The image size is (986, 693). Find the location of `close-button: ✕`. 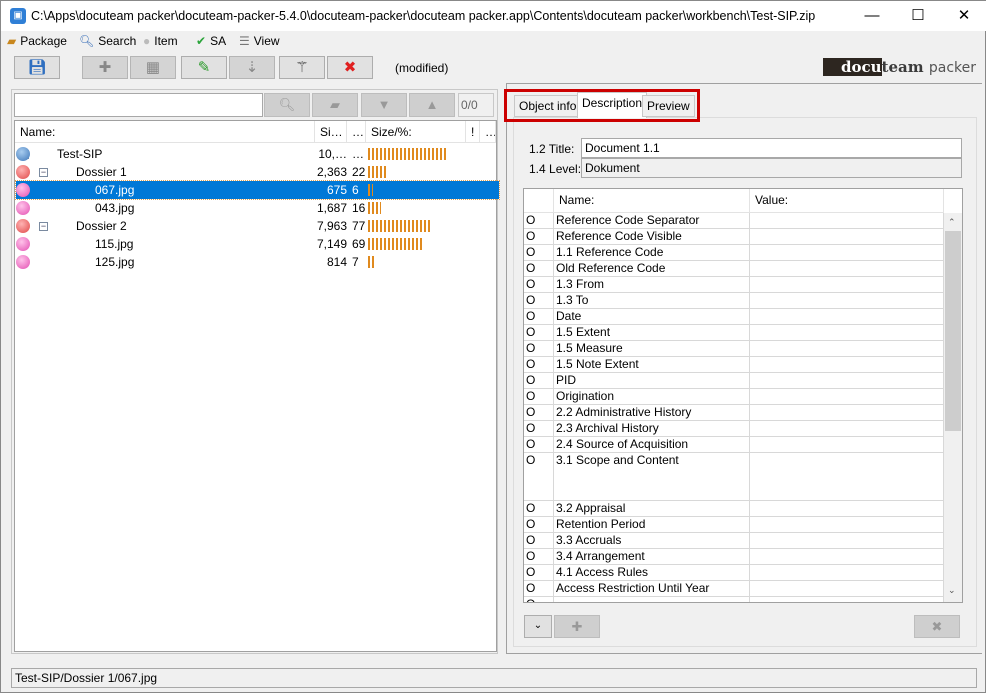

close-button: ✕ is located at coordinates (963, 16).